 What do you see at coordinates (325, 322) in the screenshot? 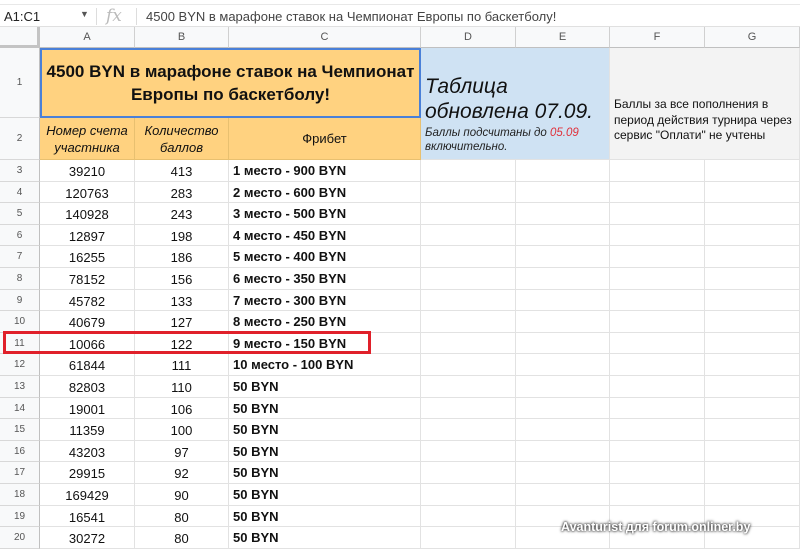
I see `cell-prize: 8 место - 250 BYN` at bounding box center [325, 322].